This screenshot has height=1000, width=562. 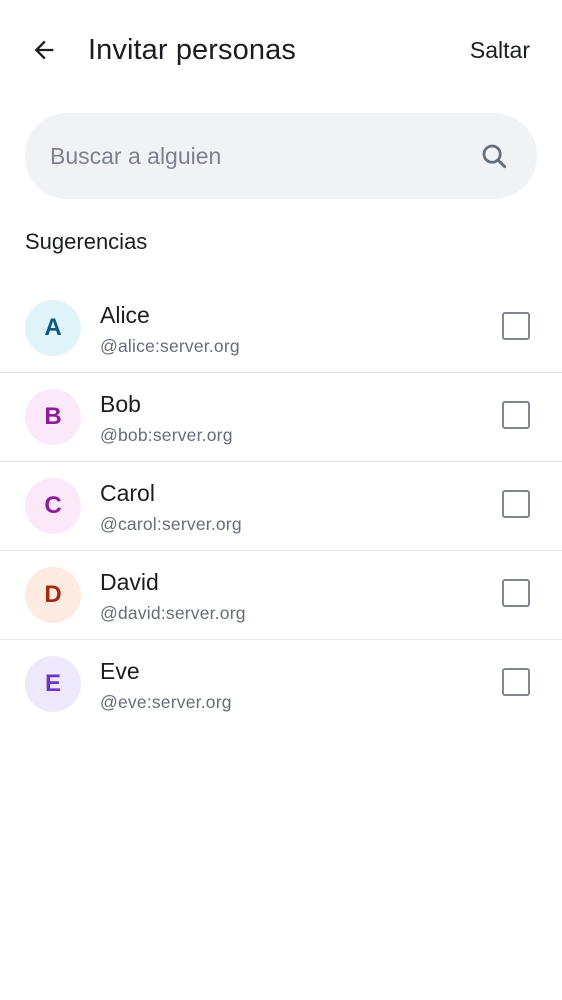 What do you see at coordinates (125, 315) in the screenshot?
I see `user-name: Alice` at bounding box center [125, 315].